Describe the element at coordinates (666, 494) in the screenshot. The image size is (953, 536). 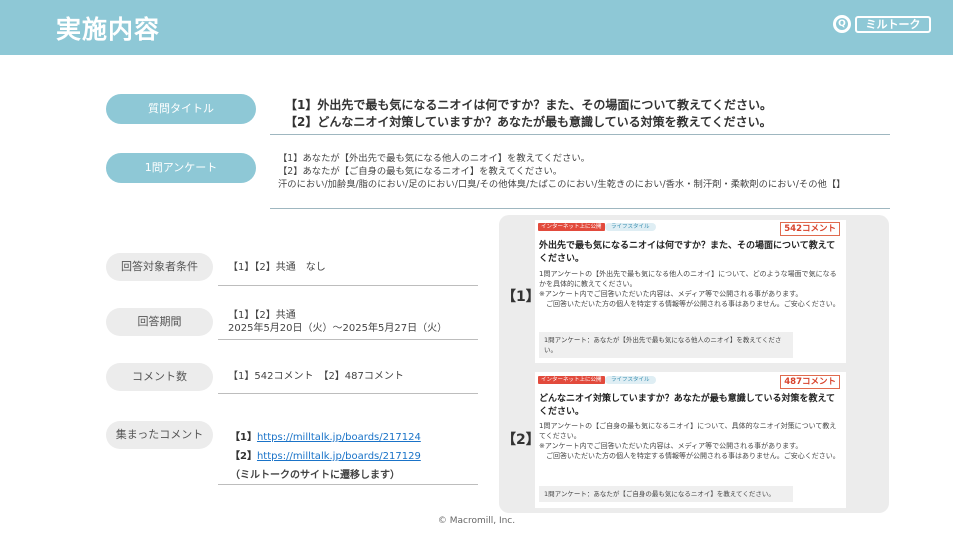
I see `poll-box: 1問アンケート：あなたが【ご自身の最も気になるニオイ】を教えてください。` at that location.